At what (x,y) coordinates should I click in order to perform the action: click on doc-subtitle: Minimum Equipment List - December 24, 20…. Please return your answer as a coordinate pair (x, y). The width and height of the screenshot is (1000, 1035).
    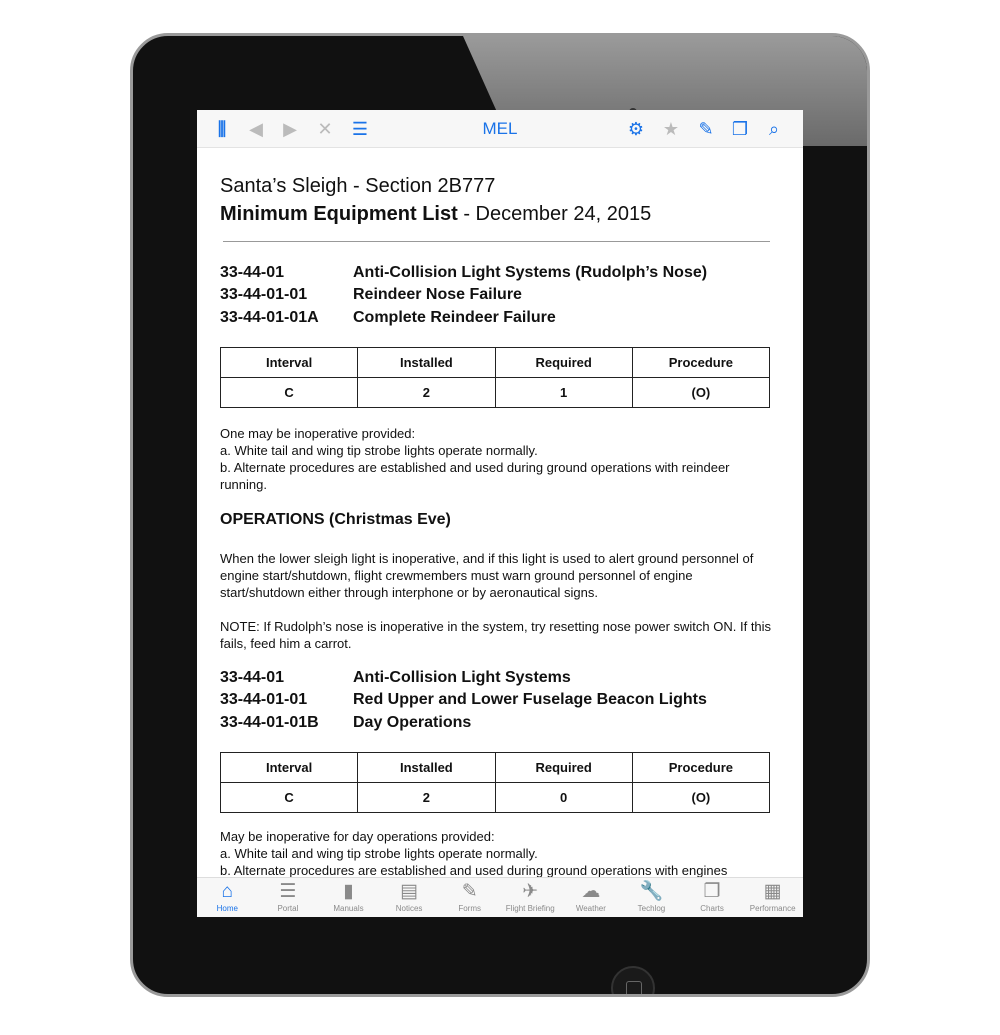
    Looking at the image, I should click on (435, 214).